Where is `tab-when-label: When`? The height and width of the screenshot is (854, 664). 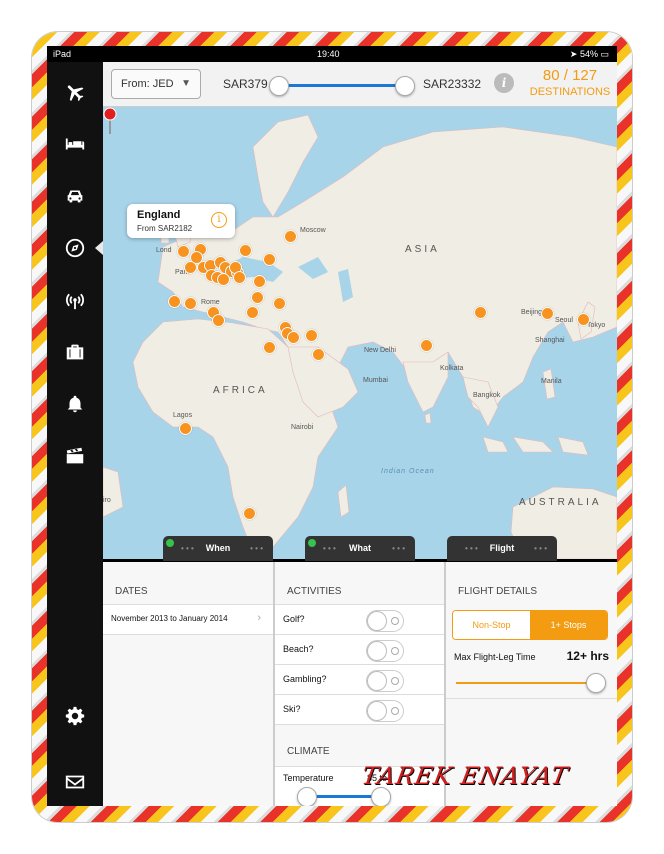
tab-when-label: When is located at coordinates (218, 548).